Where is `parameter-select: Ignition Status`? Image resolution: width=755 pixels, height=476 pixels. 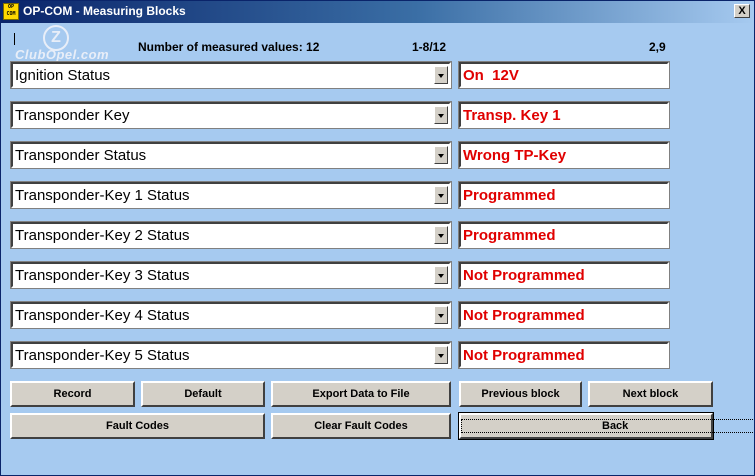
parameter-select: Ignition Status is located at coordinates (231, 75).